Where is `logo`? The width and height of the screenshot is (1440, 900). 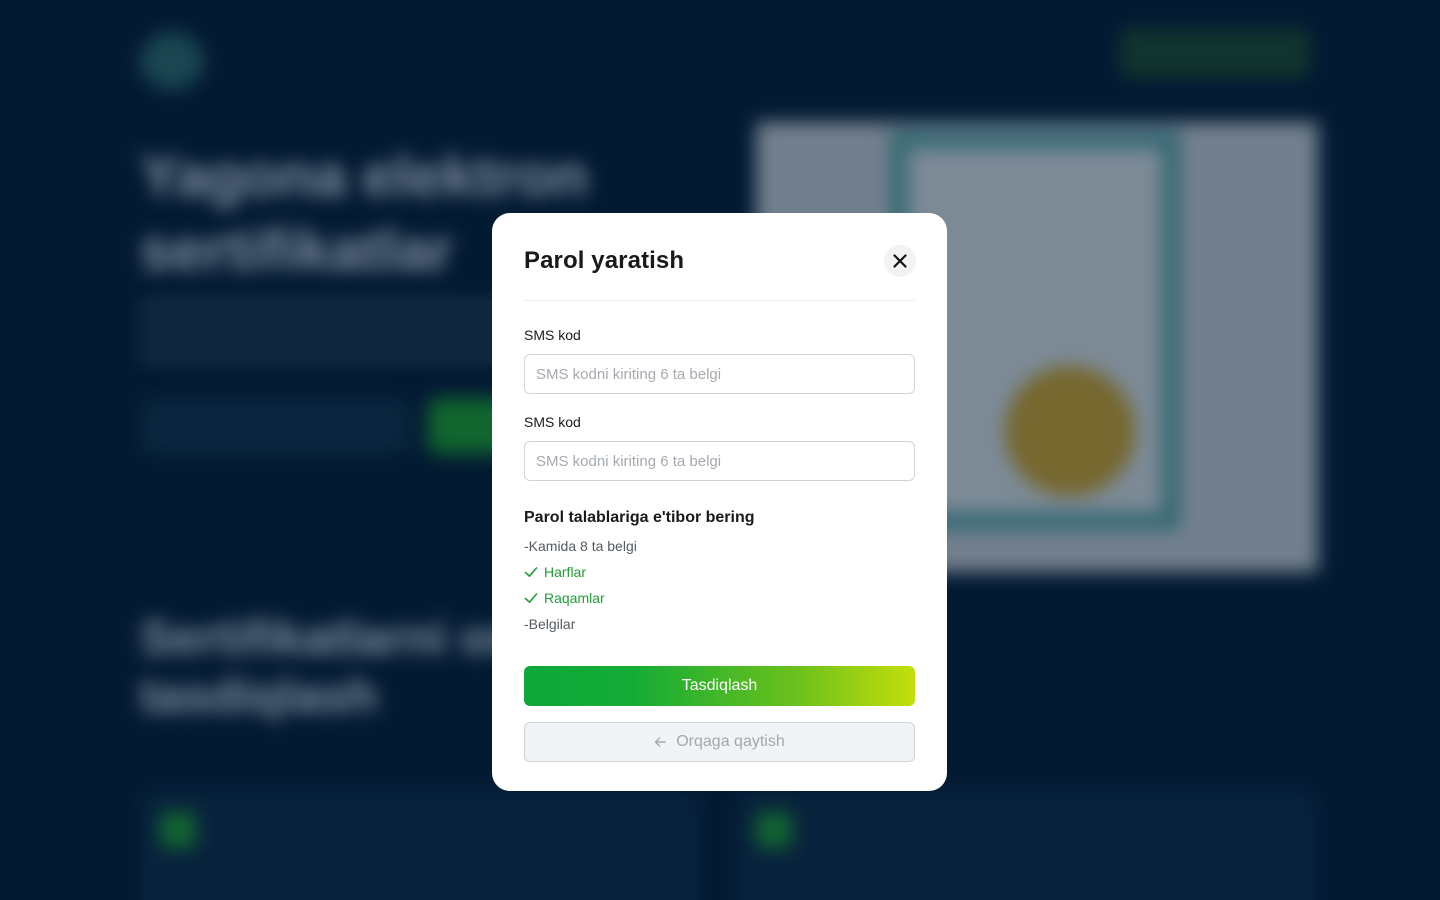 logo is located at coordinates (172, 61).